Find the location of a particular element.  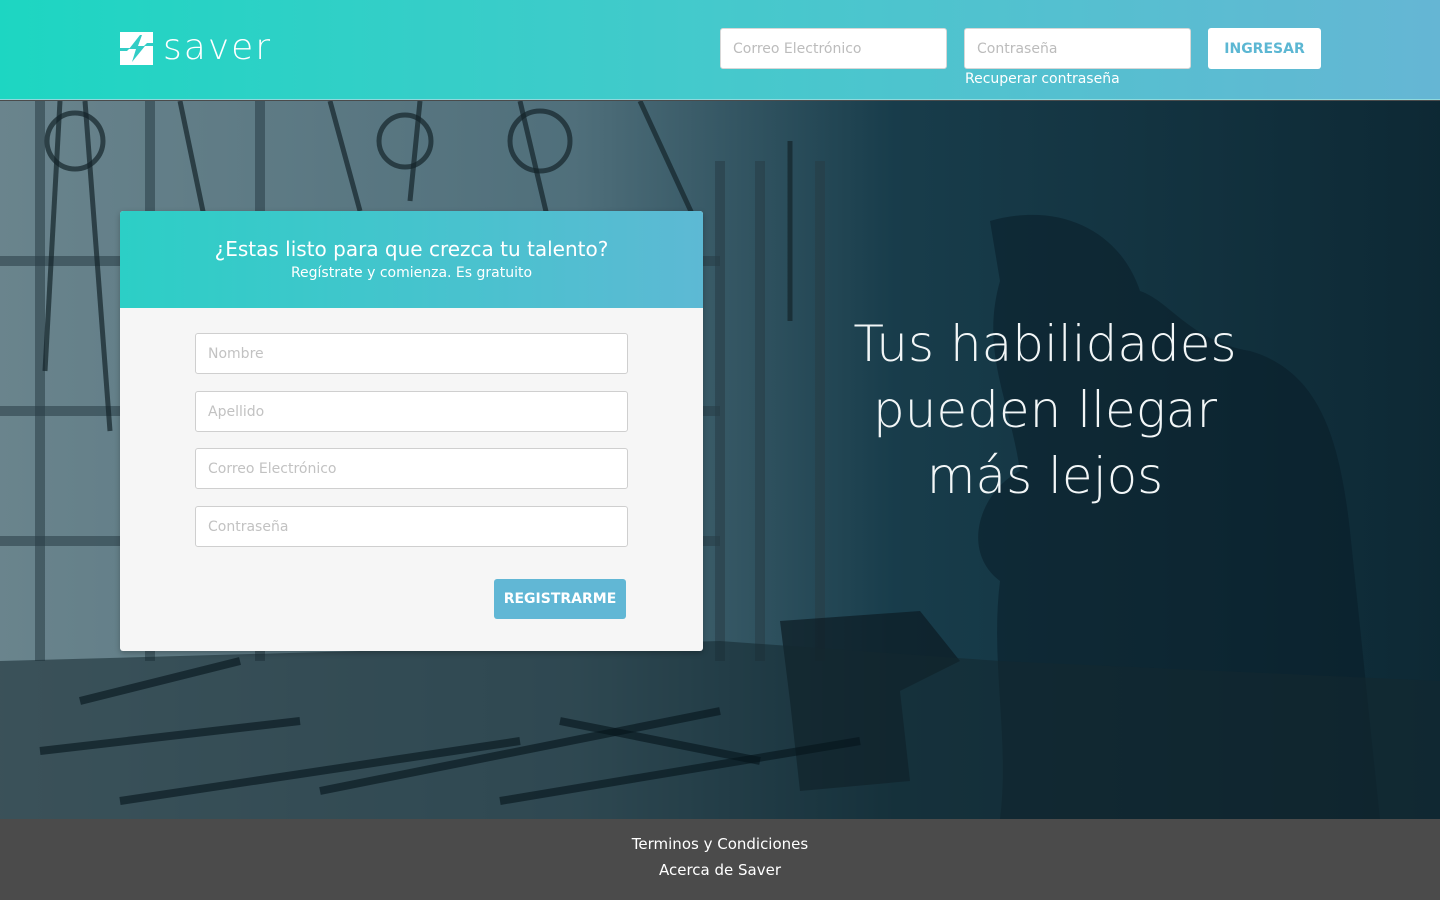

header-password-input is located at coordinates (1077, 48).